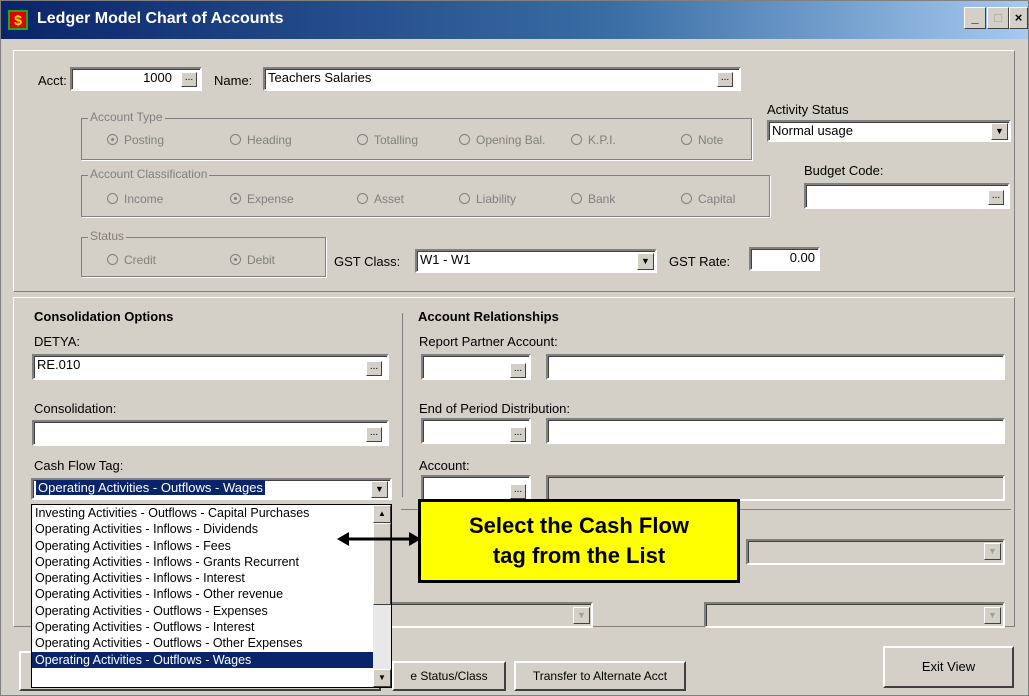 This screenshot has width=1029, height=696. What do you see at coordinates (514, 20) in the screenshot?
I see `title-bar: $ Ledger Model Chart of Accounts _ □ ×` at bounding box center [514, 20].